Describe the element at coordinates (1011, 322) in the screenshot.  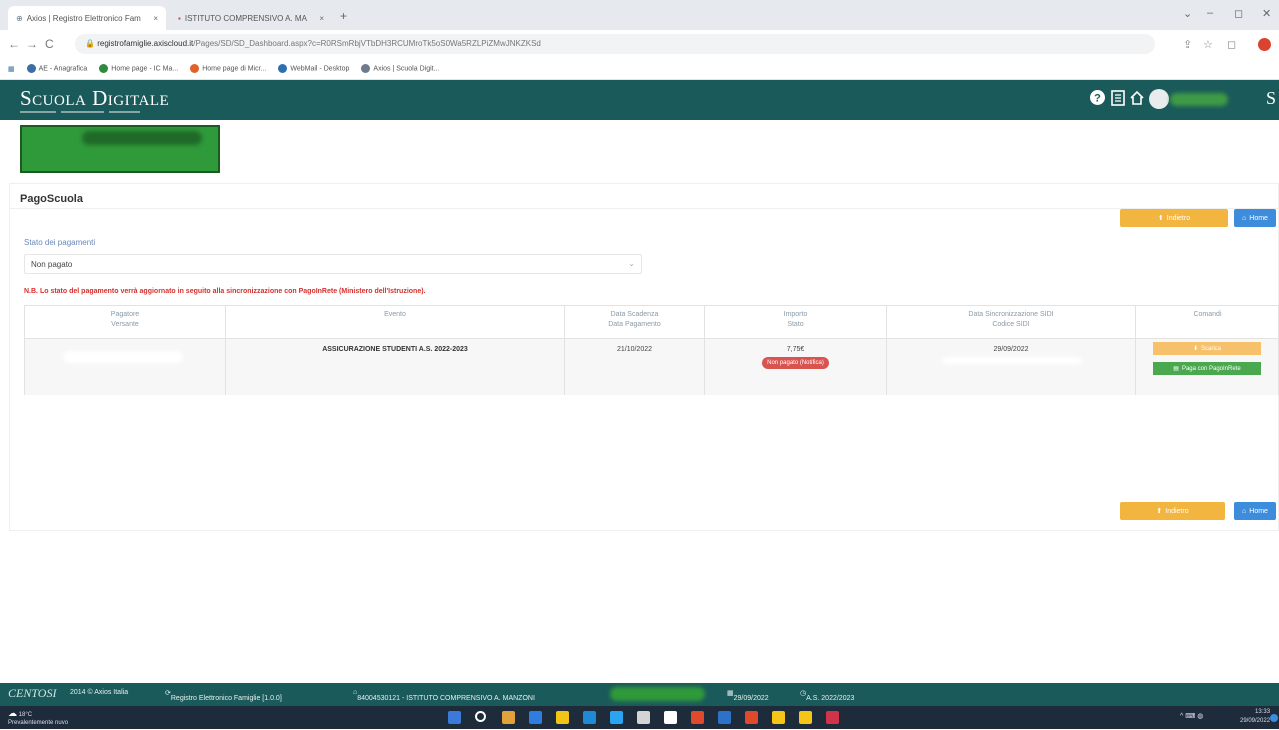
I see `col-header-sidi: Data Sincronizzazione SIDI Codice SIDI` at that location.